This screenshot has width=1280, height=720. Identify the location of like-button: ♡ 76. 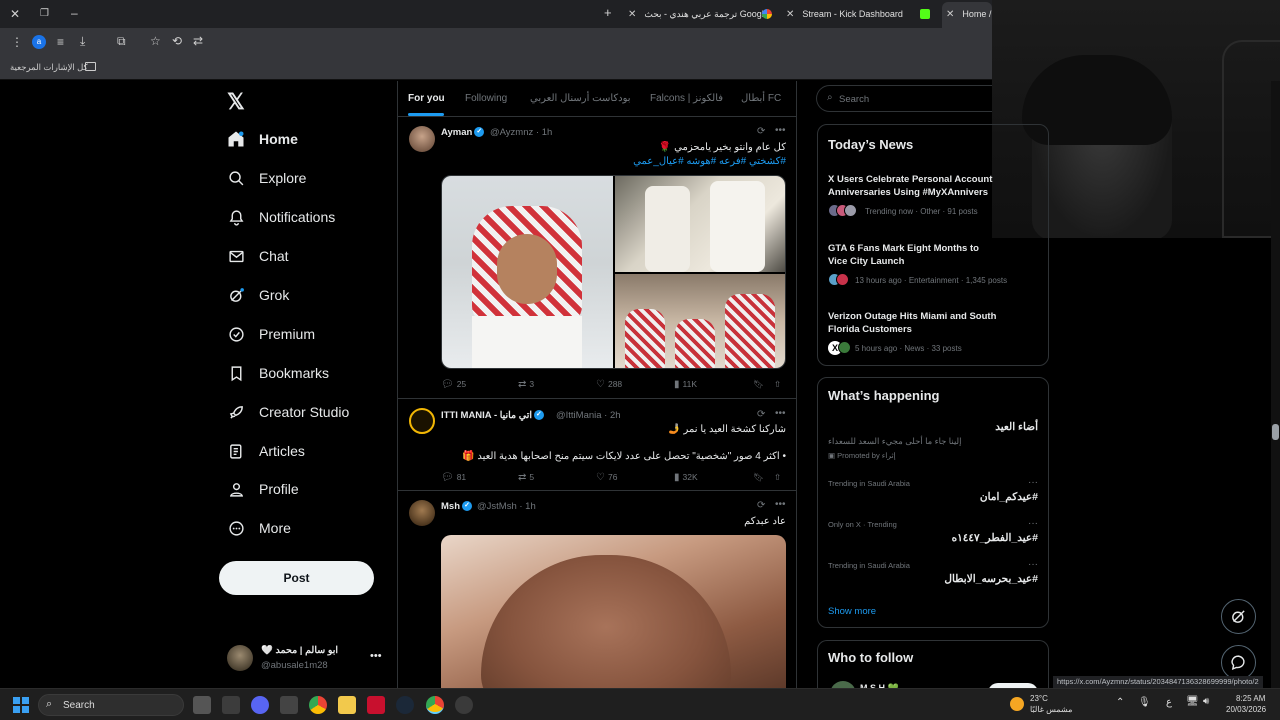
(606, 477).